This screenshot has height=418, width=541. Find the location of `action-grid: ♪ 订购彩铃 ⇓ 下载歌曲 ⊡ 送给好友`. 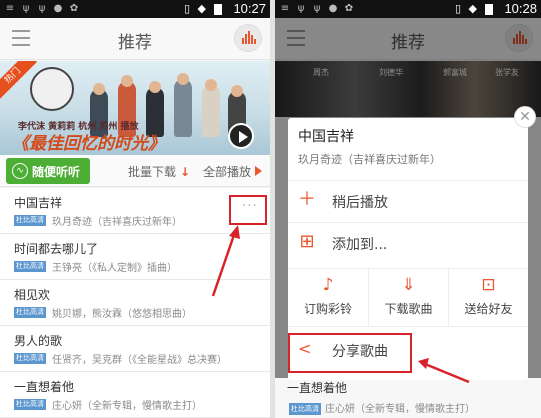

action-grid: ♪ 订购彩铃 ⇓ 下载歌曲 ⊡ 送给好友 is located at coordinates (408, 297).